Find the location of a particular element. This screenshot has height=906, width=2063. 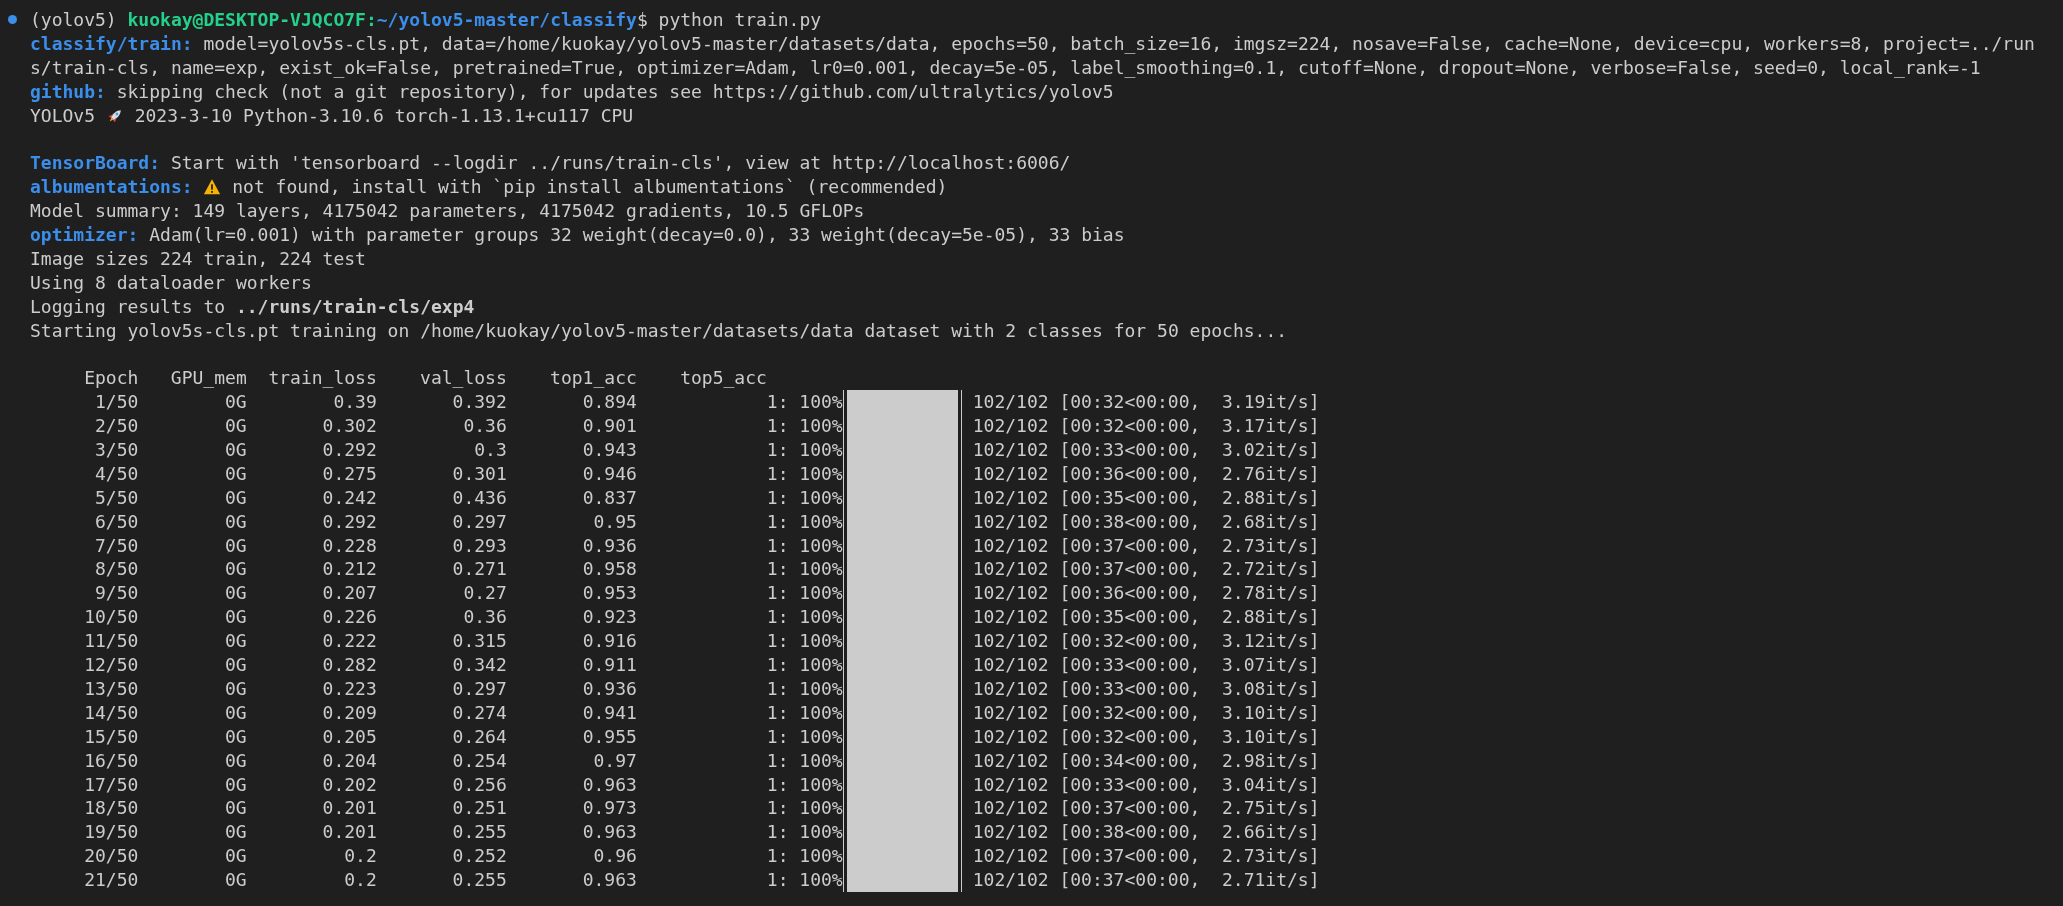

table-cell-text: 11/50 is located at coordinates (111, 641).